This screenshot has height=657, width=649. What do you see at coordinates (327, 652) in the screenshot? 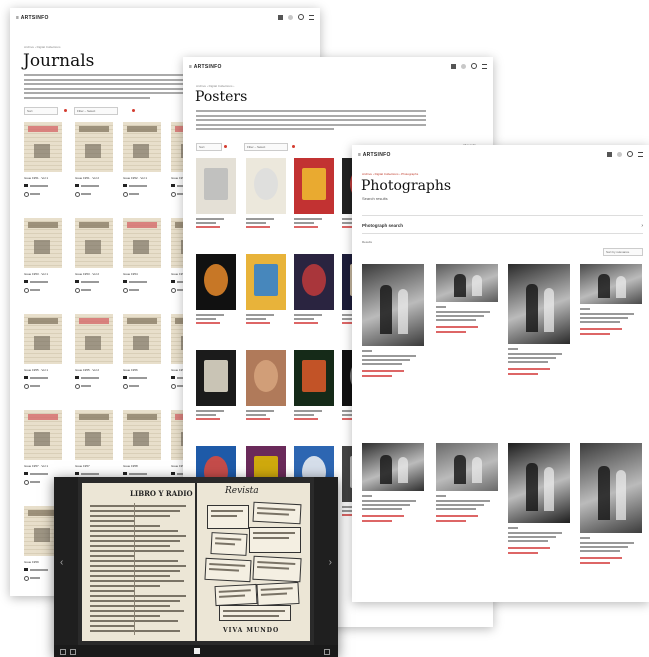
I see `fullscreen-icon` at bounding box center [327, 652].